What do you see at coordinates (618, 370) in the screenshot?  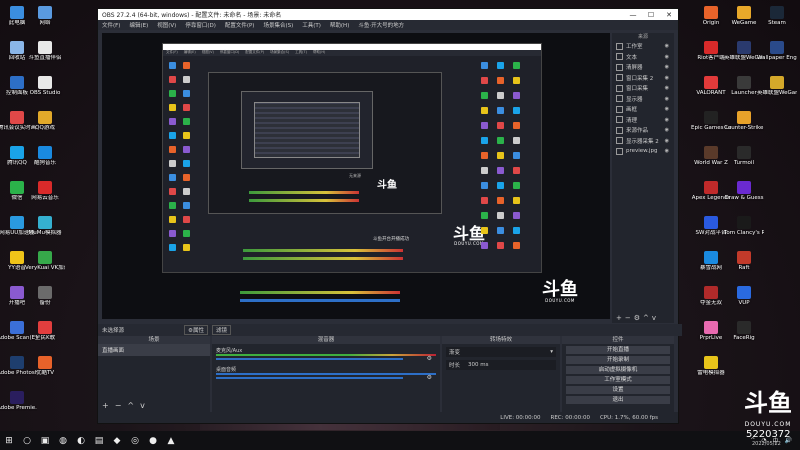 I see `start-virtual-camera-button: 启动虚拟摄像机` at bounding box center [618, 370].